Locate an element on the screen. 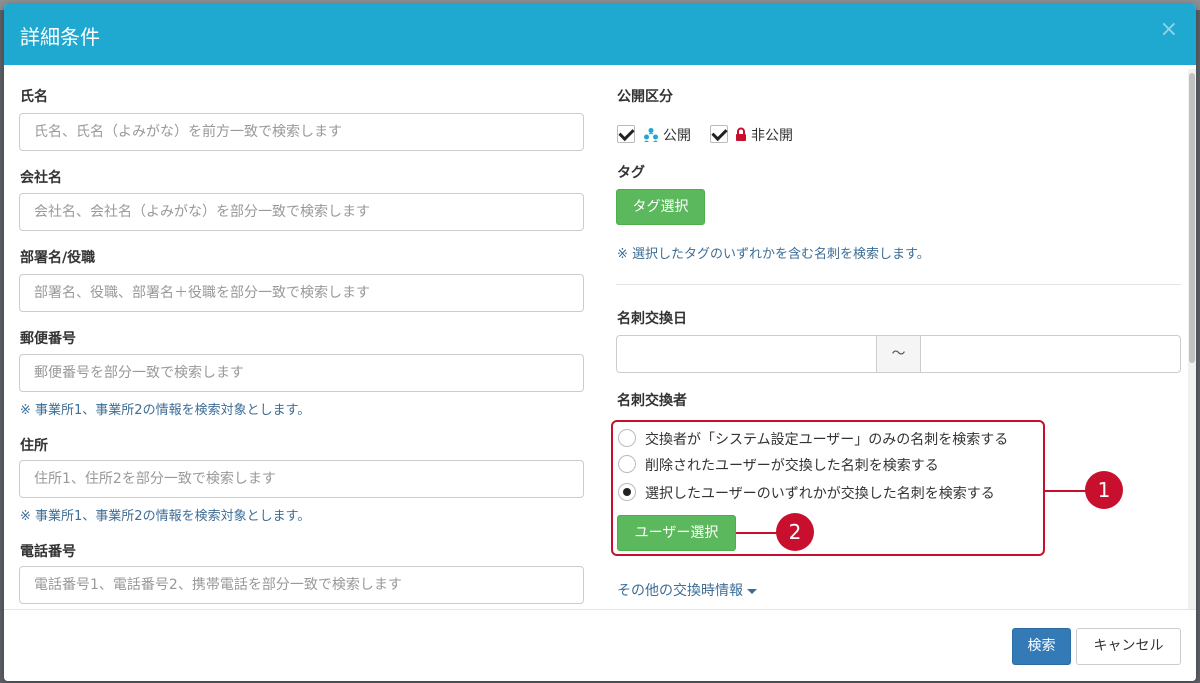 The width and height of the screenshot is (1200, 683). postal-note: ※ 事業所1、事業所2の情報を検索対象とします。 is located at coordinates (165, 410).